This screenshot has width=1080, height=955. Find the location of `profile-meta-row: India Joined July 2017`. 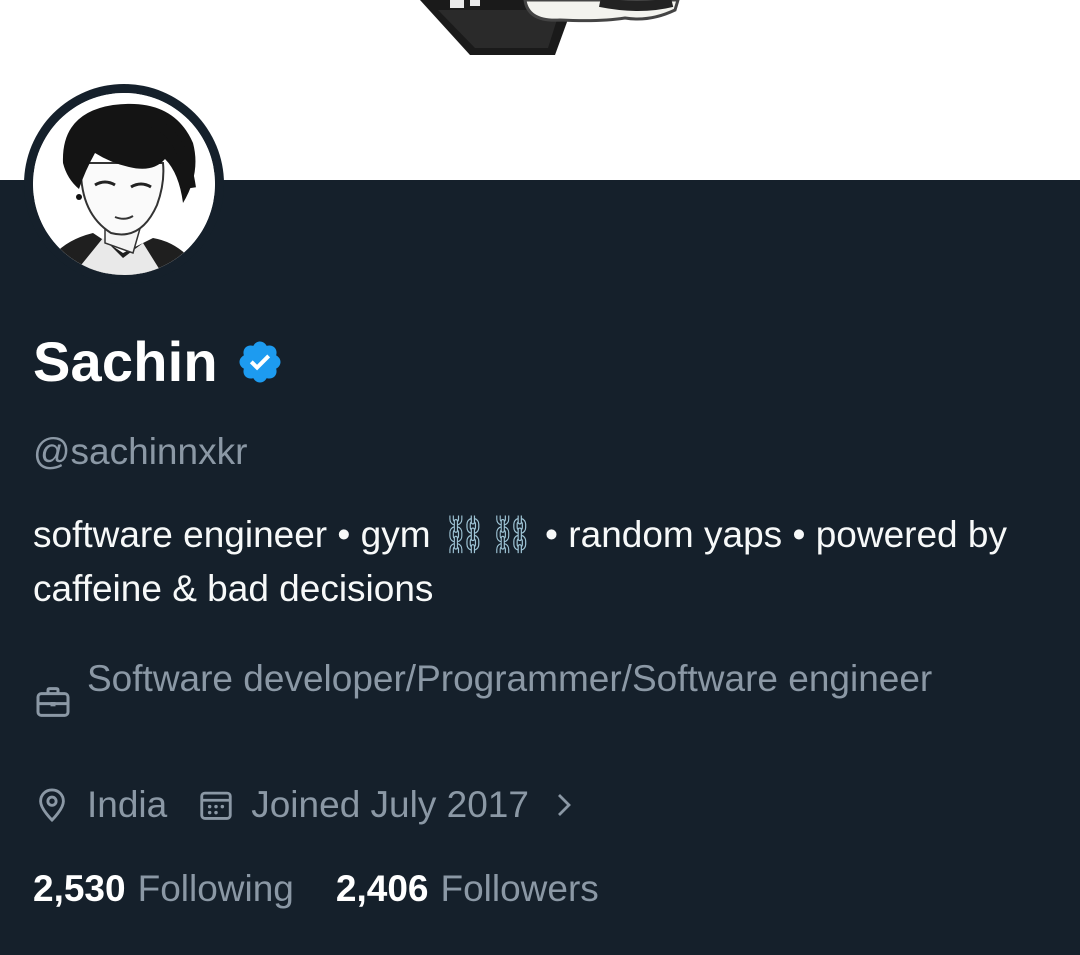

profile-meta-row: India Joined July 2017 is located at coordinates (306, 805).